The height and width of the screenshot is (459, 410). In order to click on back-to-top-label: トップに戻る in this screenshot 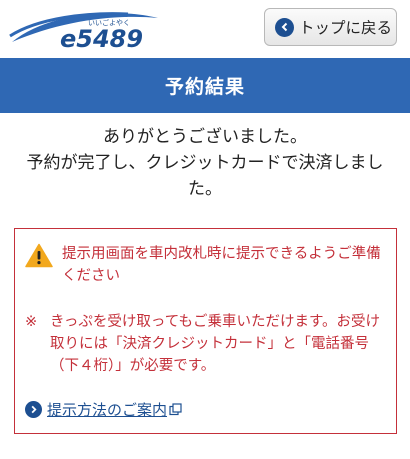, I will do `click(346, 28)`.